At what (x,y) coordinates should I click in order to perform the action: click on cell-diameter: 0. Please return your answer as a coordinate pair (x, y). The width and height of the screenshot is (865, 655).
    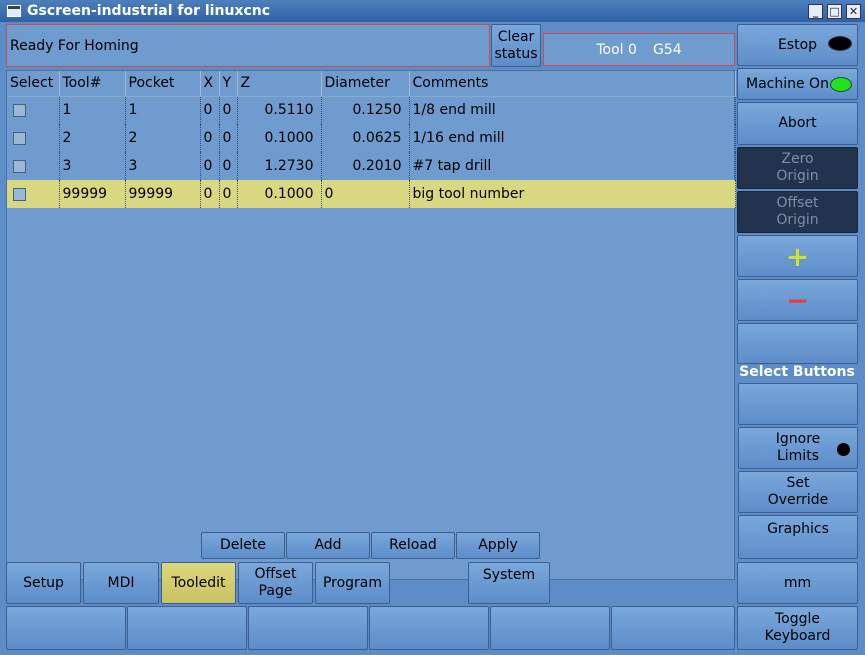
    Looking at the image, I should click on (365, 194).